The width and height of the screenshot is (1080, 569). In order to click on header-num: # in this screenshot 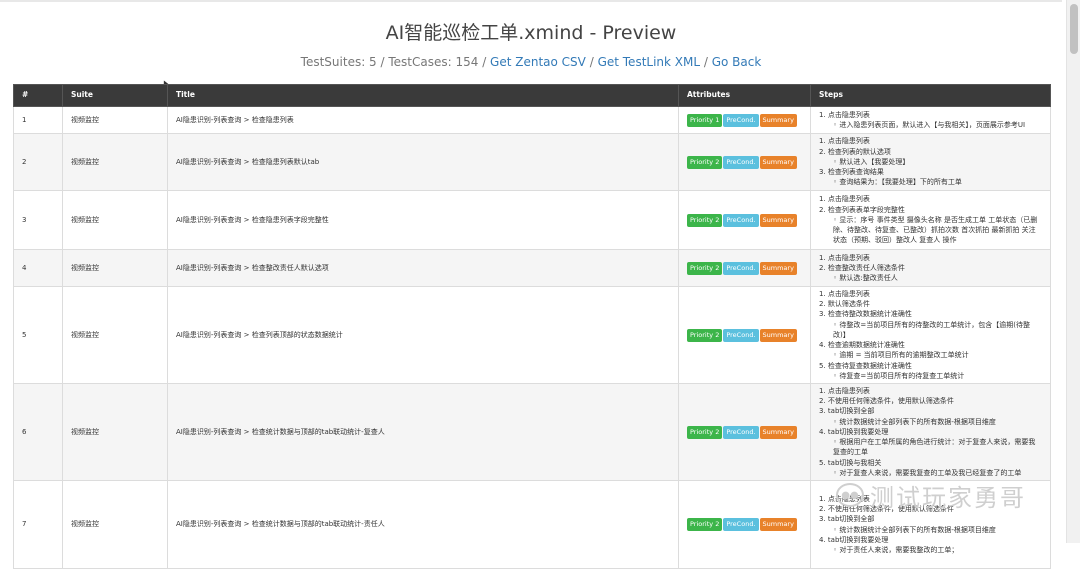, I will do `click(38, 95)`.